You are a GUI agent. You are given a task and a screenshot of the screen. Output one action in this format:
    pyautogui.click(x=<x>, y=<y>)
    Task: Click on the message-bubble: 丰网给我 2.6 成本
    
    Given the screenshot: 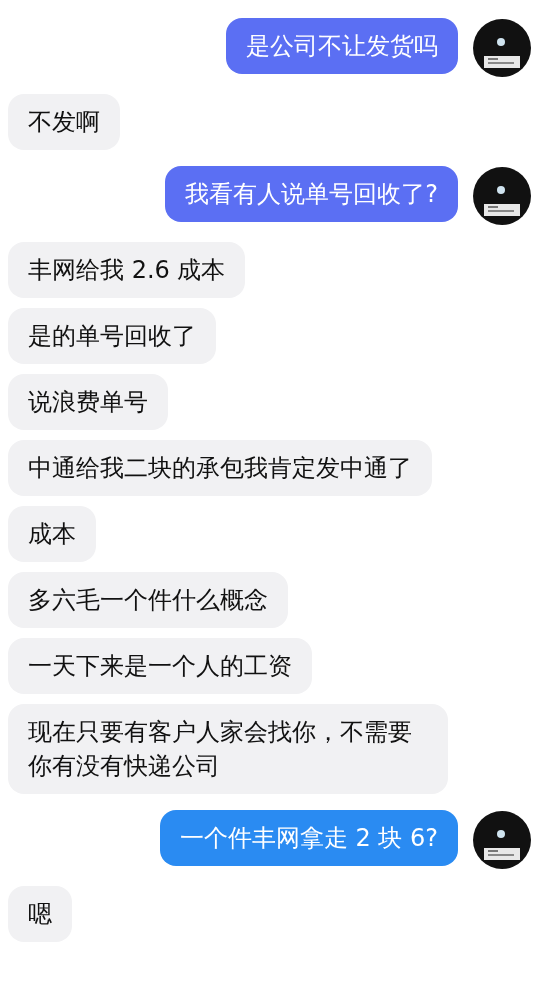 What is the action you would take?
    pyautogui.click(x=127, y=270)
    